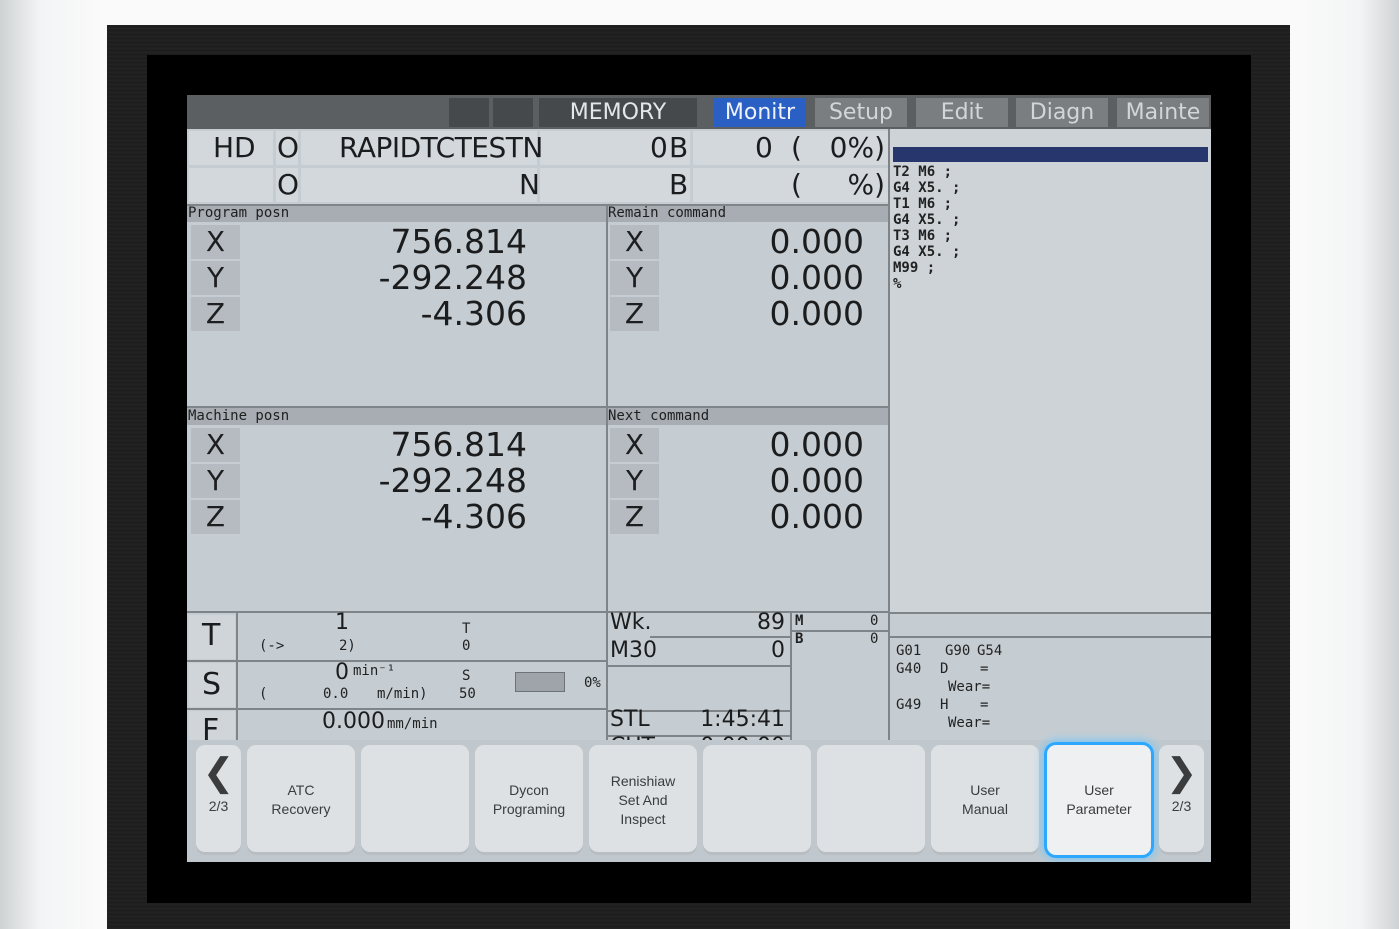 The width and height of the screenshot is (1399, 929). What do you see at coordinates (342, 672) in the screenshot?
I see `spindle-speed: 0` at bounding box center [342, 672].